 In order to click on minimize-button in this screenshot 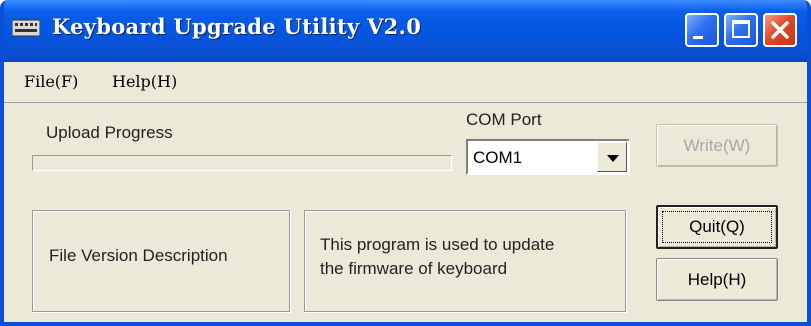, I will do `click(702, 30)`.